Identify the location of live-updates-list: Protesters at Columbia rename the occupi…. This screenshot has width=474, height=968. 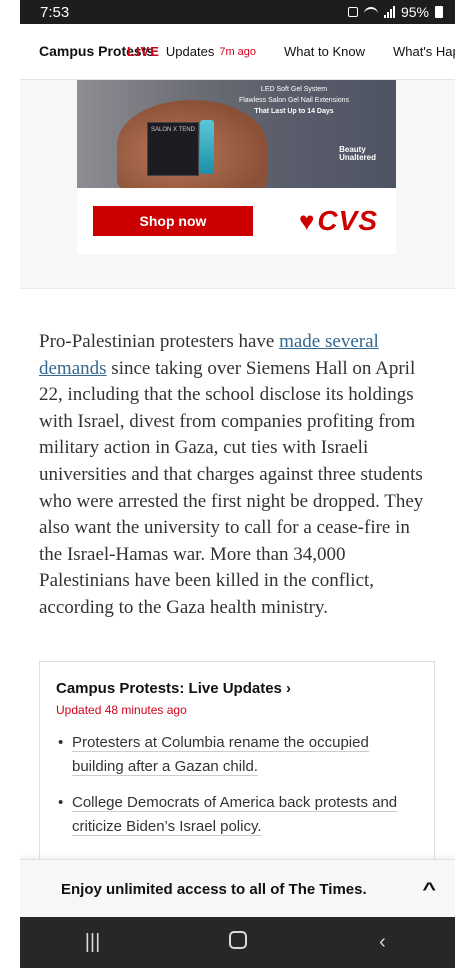
(237, 785).